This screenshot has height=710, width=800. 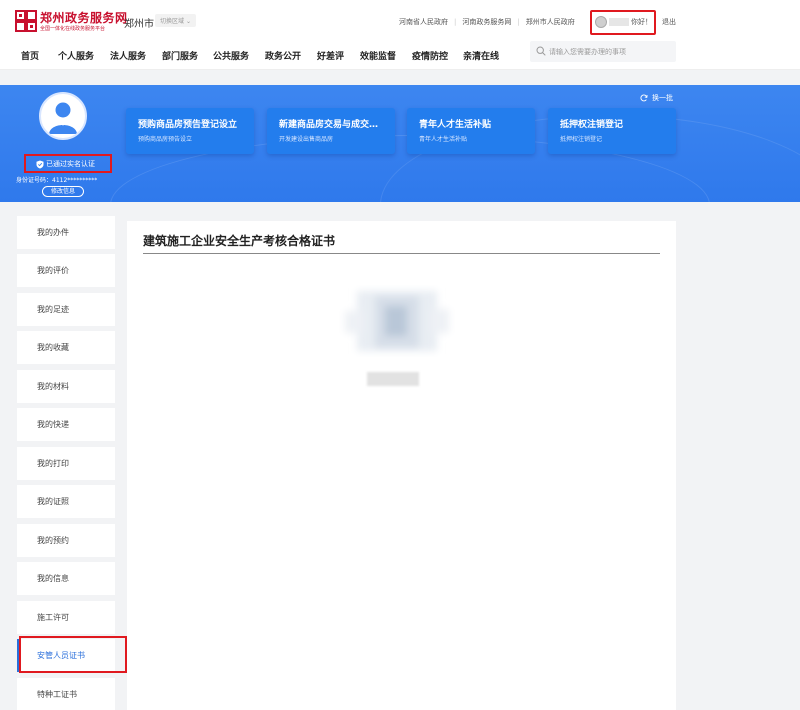 I want to click on switch-region-button: 切换区域 ⌄, so click(x=175, y=20).